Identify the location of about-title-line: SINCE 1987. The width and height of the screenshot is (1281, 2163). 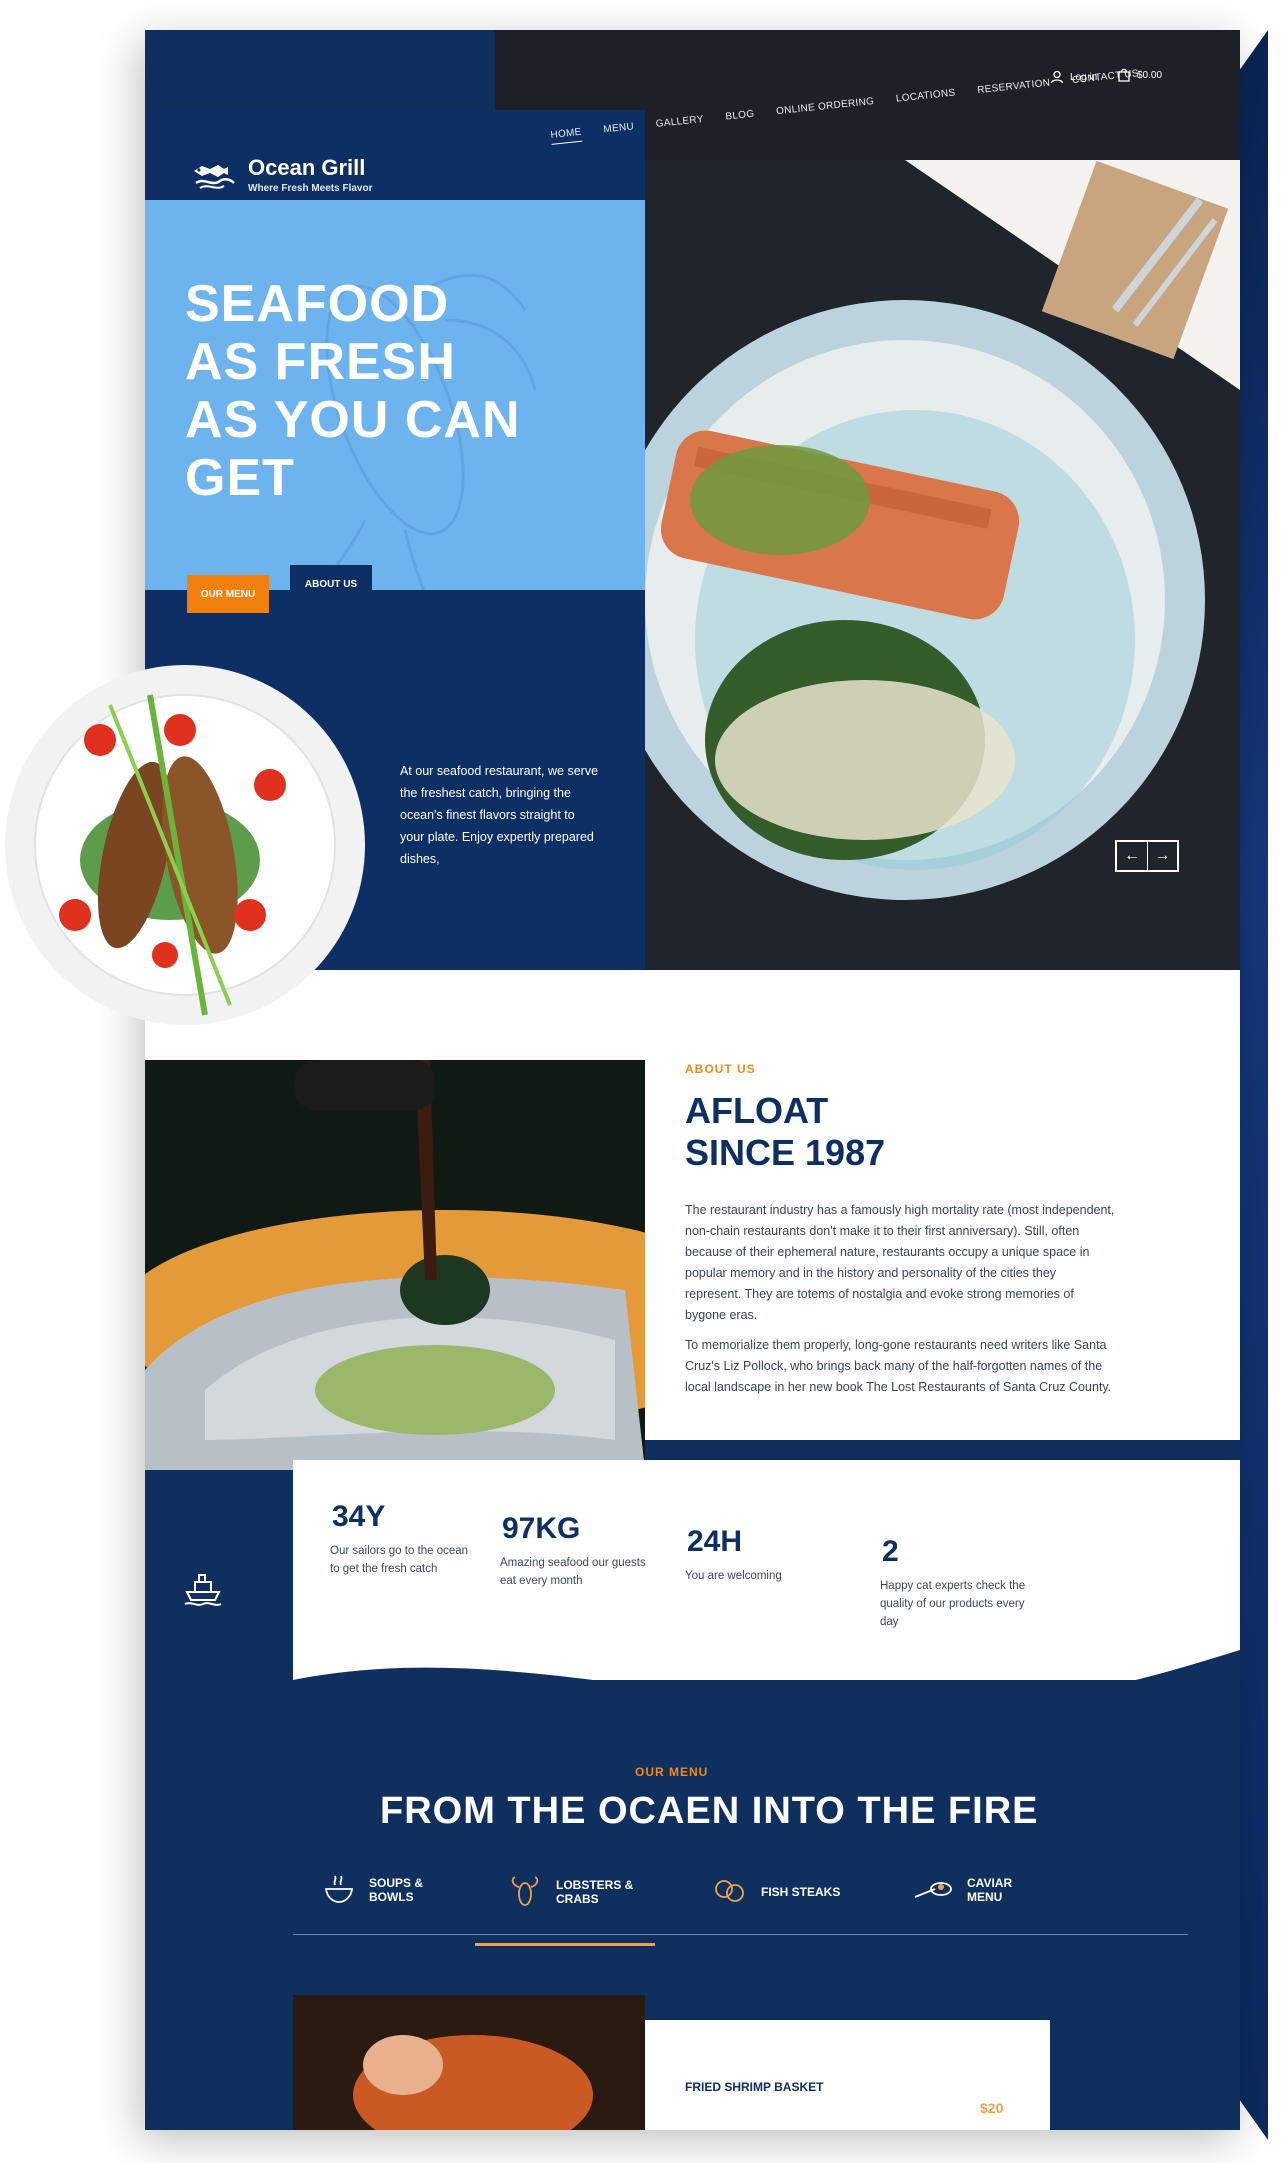
(785, 1152).